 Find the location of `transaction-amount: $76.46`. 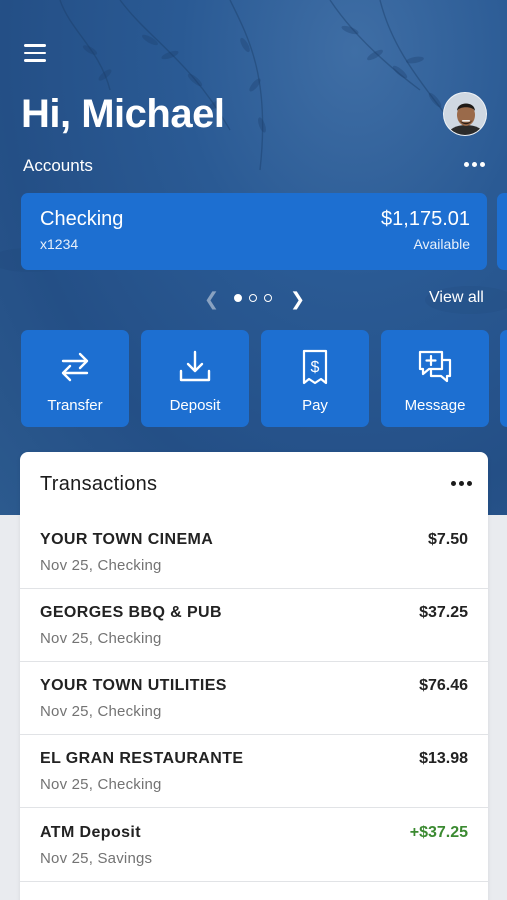

transaction-amount: $76.46 is located at coordinates (443, 685).